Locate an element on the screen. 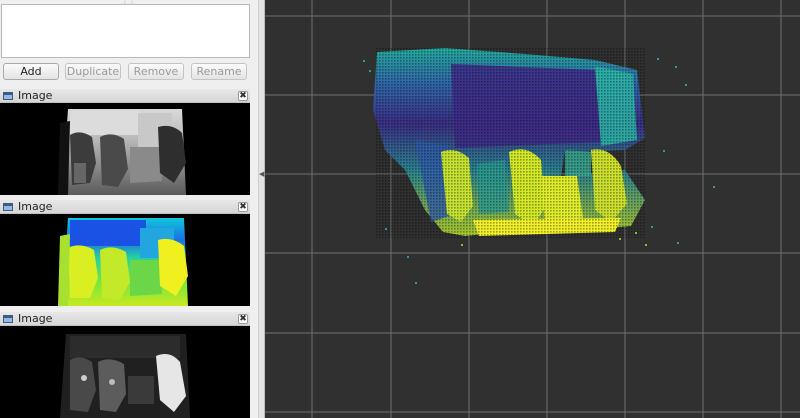 Image resolution: width=800 pixels, height=418 pixels. rename-button: Rename is located at coordinates (219, 71).